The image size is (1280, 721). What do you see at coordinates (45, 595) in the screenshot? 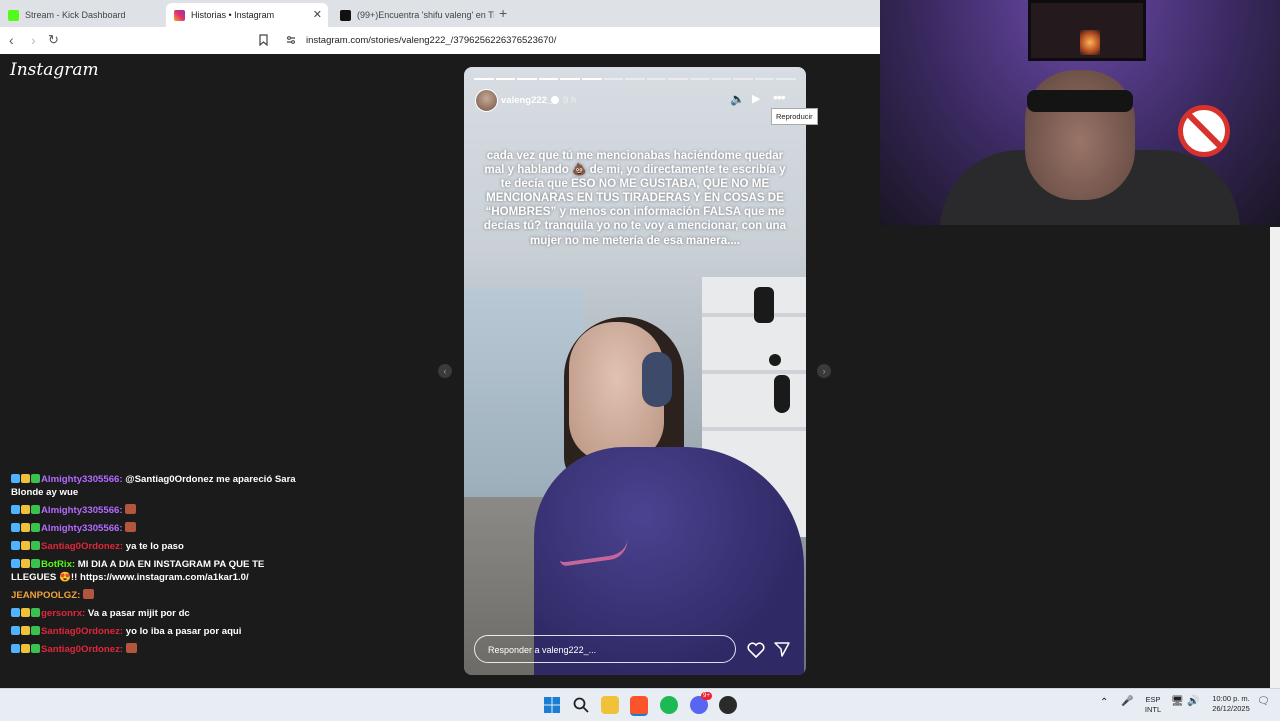
I see `chat-username: JEANPOOLGZ:` at bounding box center [45, 595].